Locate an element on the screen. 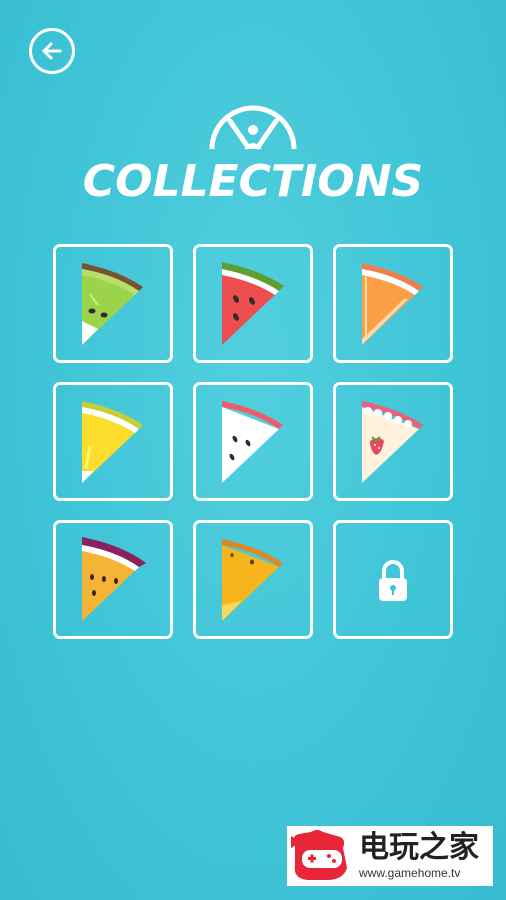  orange-slice-icon is located at coordinates (392, 303).